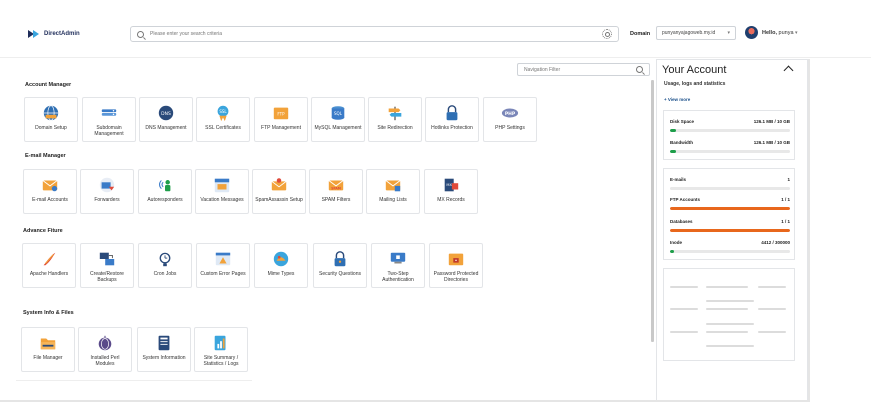  Describe the element at coordinates (51, 119) in the screenshot. I see `feature-card-domain-setup: Domain Setup` at that location.